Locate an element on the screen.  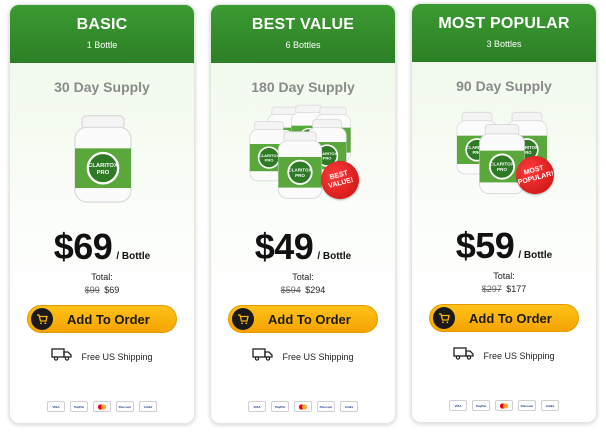
price: $69 is located at coordinates (83, 246).